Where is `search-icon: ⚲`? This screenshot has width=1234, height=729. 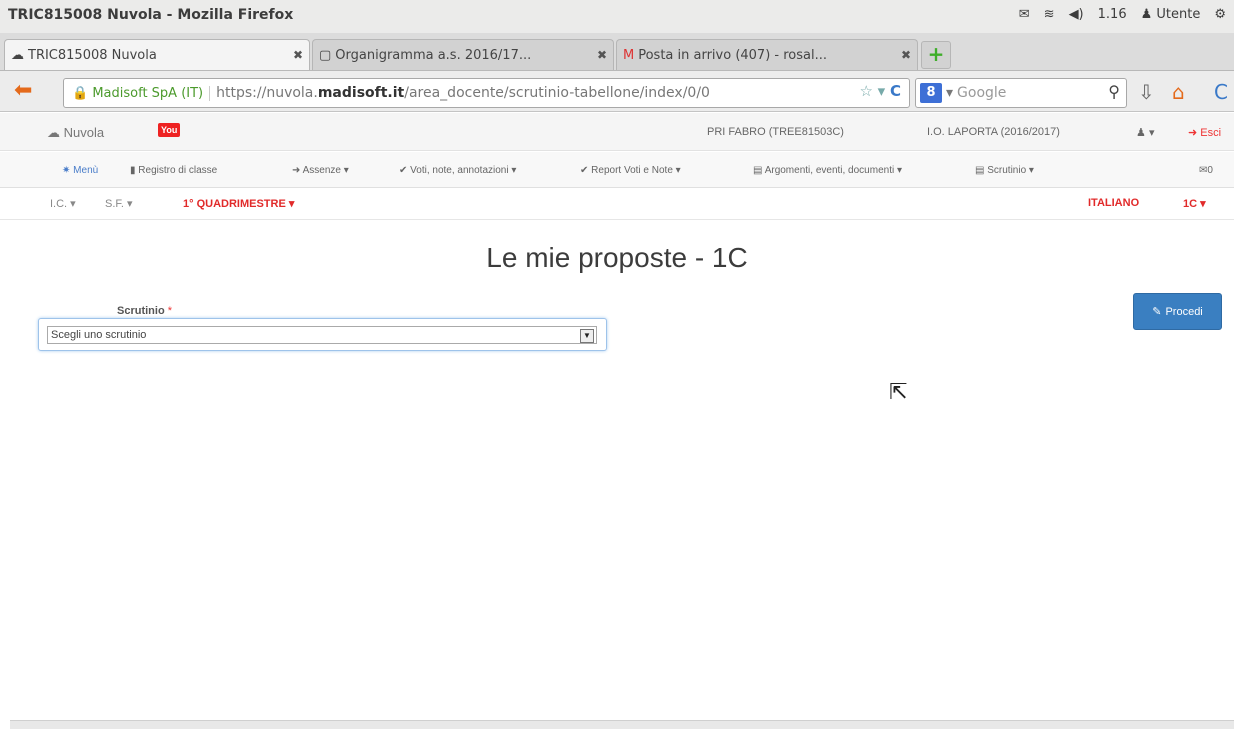
search-icon: ⚲ is located at coordinates (1114, 91).